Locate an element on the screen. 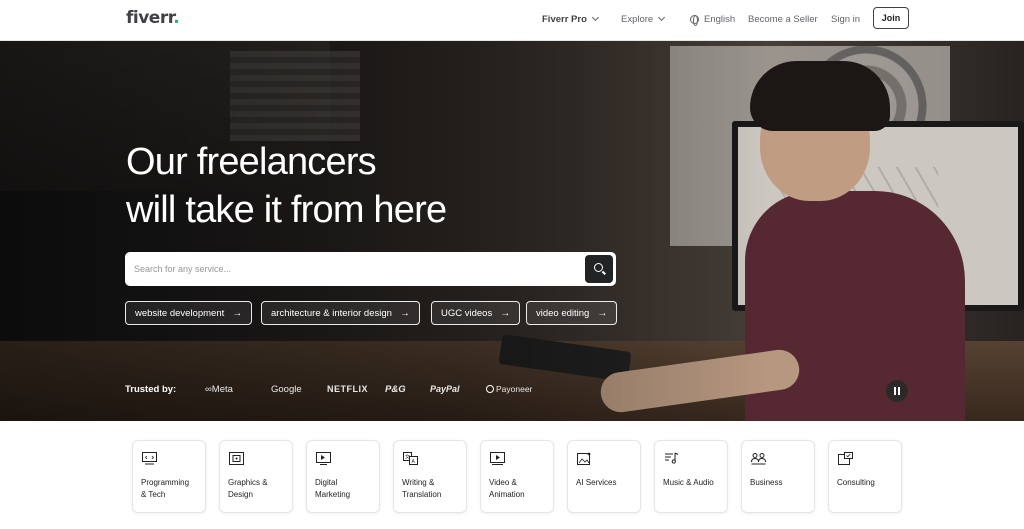  pg-logo: P&G is located at coordinates (395, 389).